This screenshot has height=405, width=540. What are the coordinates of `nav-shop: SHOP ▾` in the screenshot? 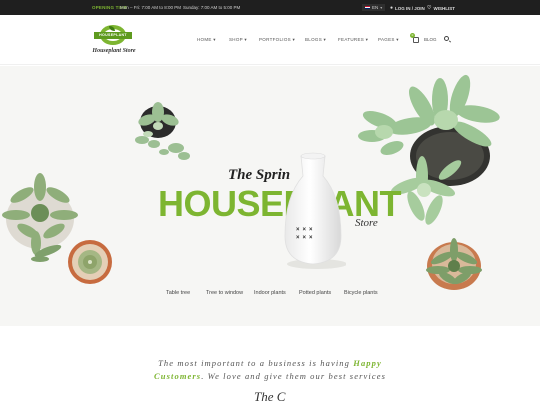 It's located at (238, 40).